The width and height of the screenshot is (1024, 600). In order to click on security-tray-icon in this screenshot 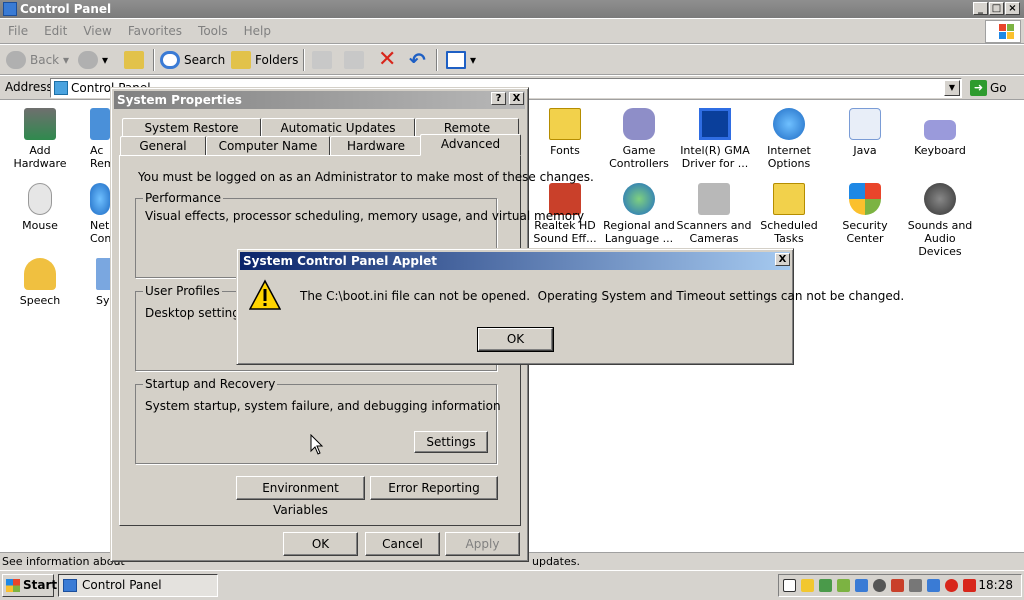, I will do `click(951, 585)`.